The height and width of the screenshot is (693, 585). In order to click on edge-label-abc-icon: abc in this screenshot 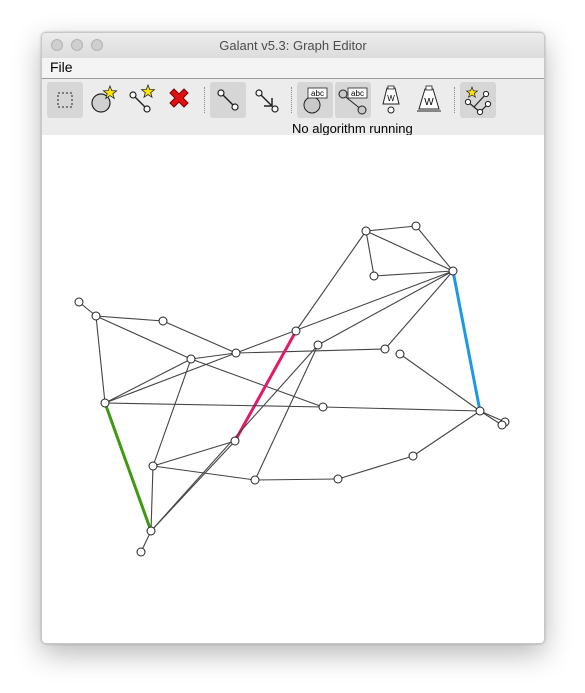, I will do `click(353, 101)`.